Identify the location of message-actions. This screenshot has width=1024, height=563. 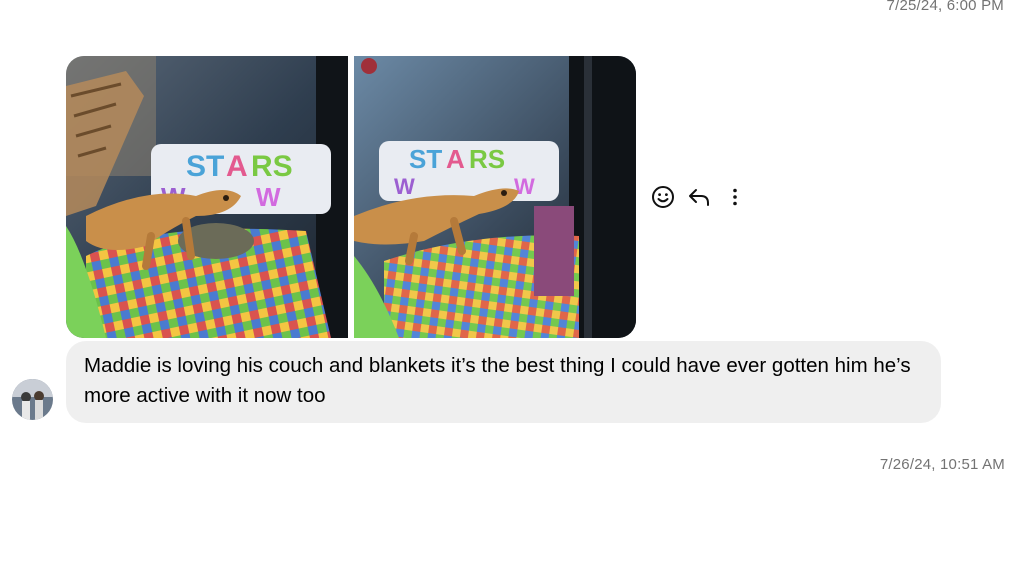
(699, 197).